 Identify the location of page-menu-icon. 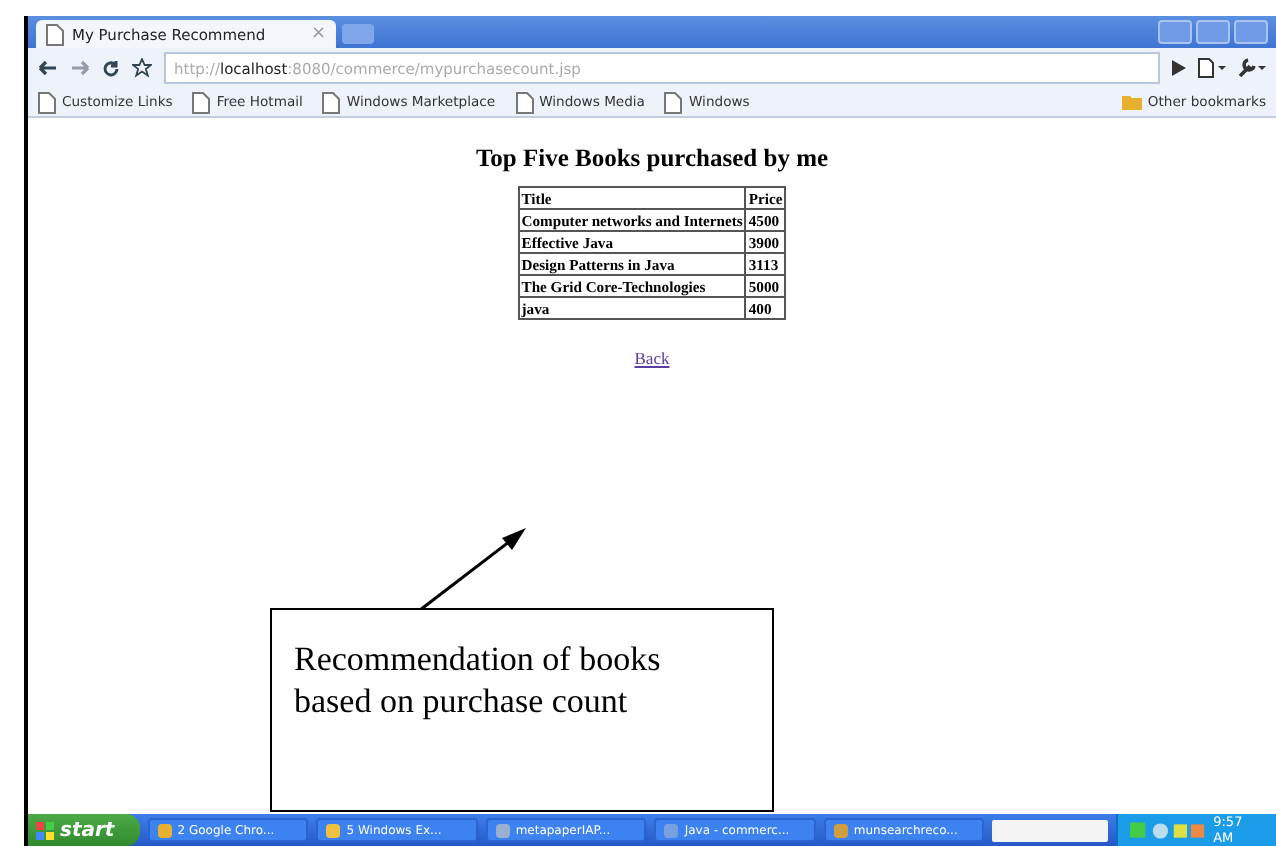
(1212, 68).